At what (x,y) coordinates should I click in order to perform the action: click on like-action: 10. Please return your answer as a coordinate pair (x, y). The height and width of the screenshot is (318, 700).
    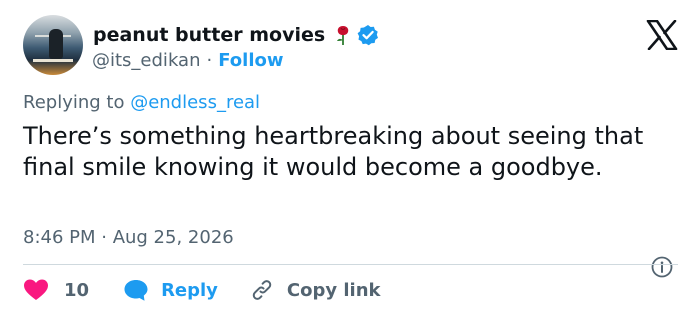
    Looking at the image, I should click on (56, 290).